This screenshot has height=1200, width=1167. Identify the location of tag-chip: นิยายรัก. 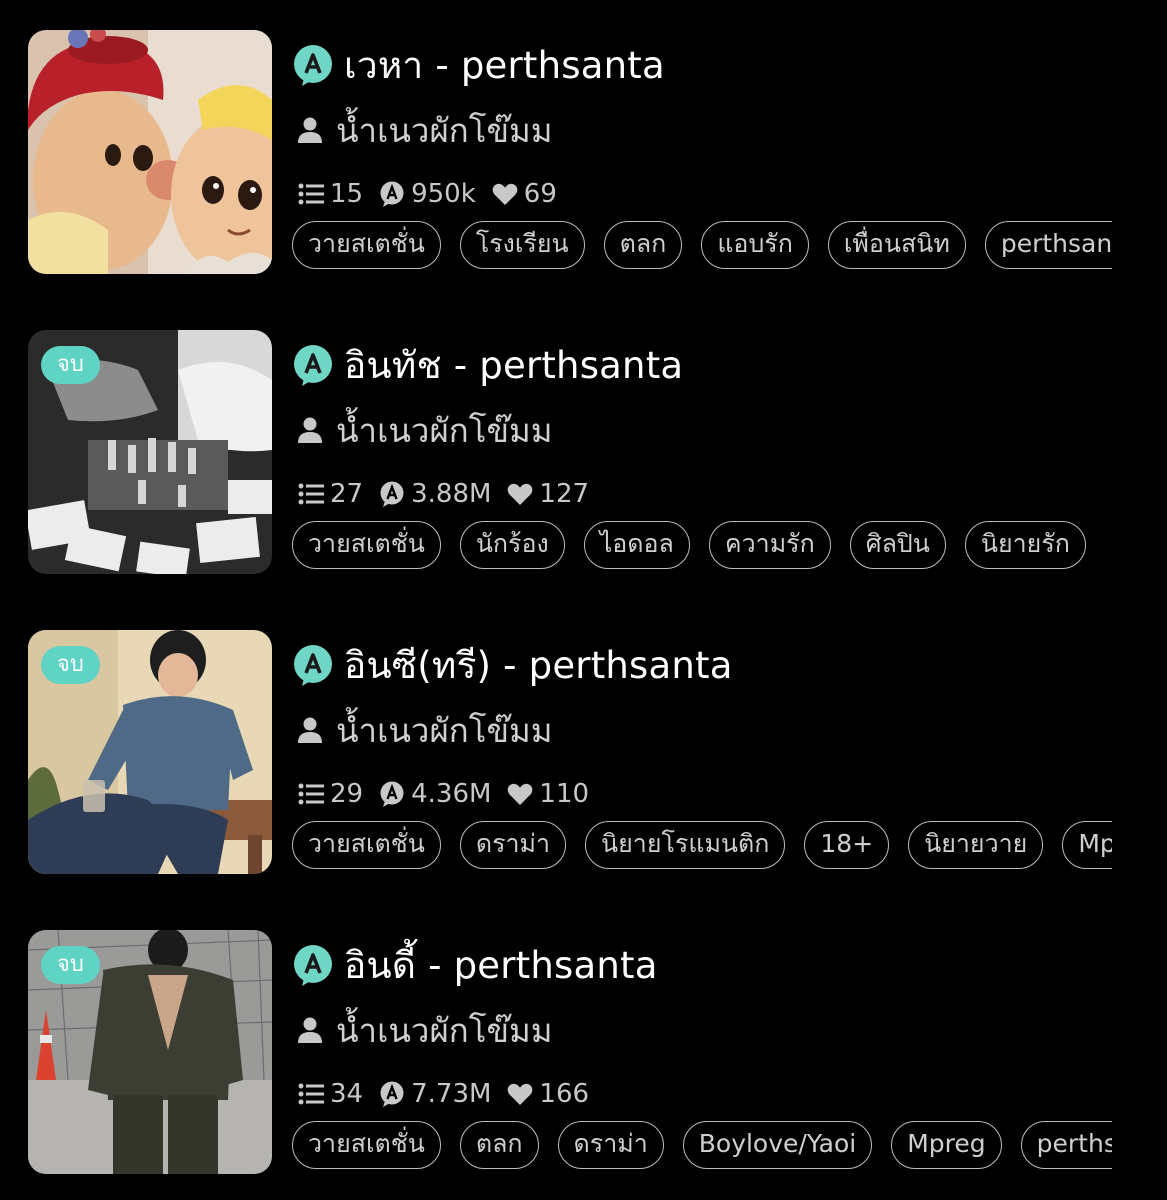
(1025, 545).